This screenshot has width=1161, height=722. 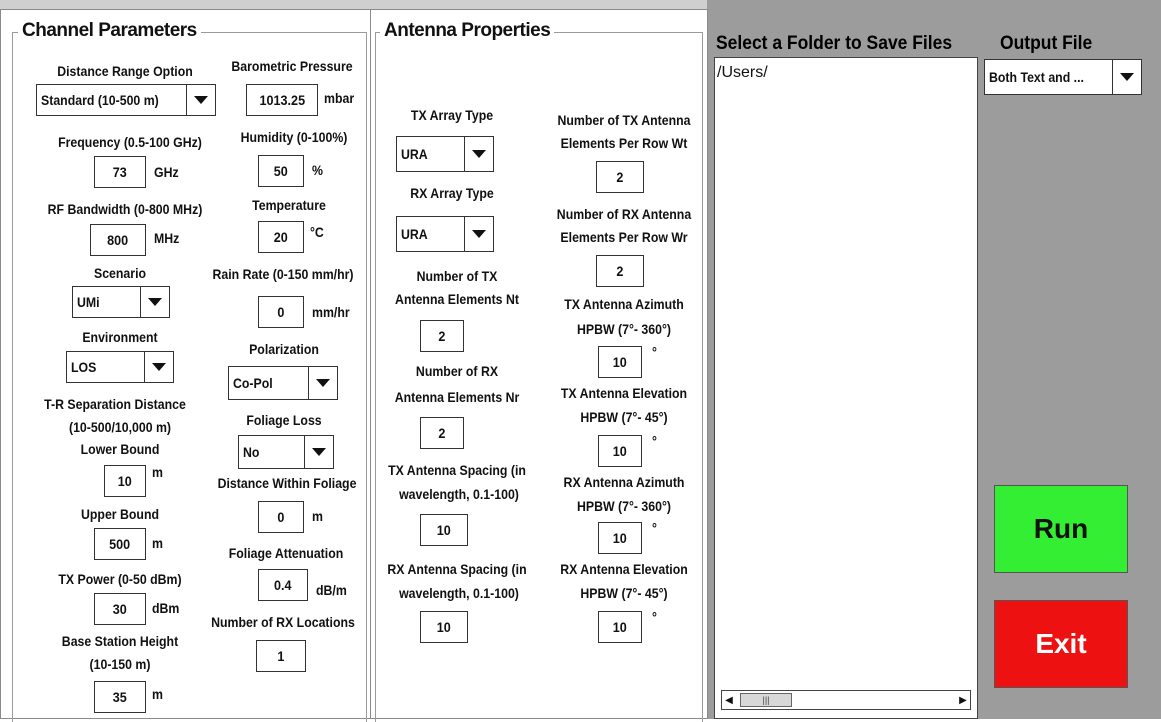 What do you see at coordinates (281, 237) in the screenshot?
I see `temperature-input: 20` at bounding box center [281, 237].